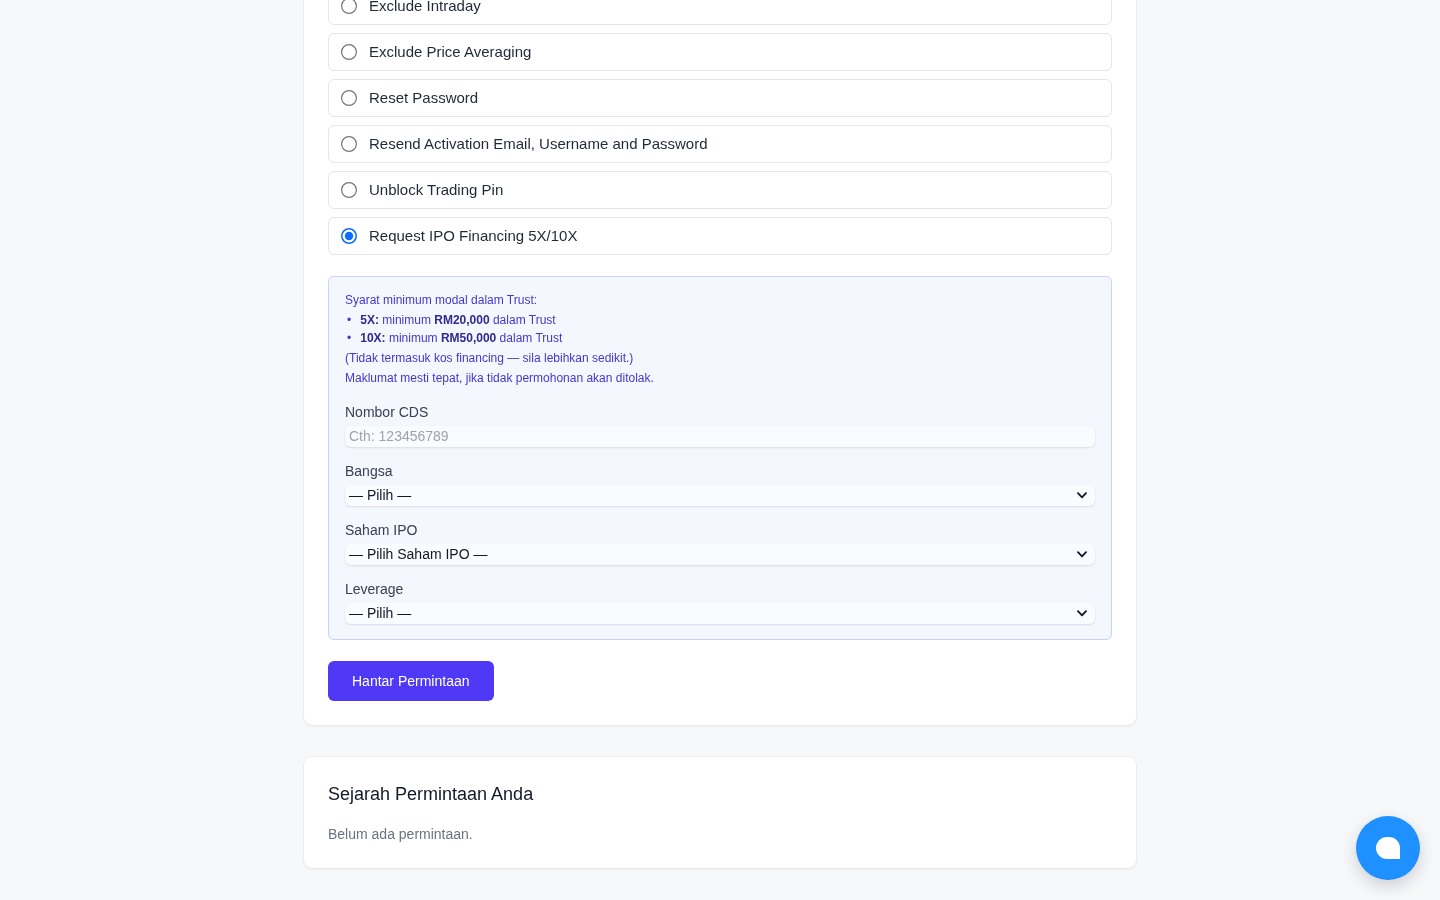 The width and height of the screenshot is (1440, 900). Describe the element at coordinates (411, 681) in the screenshot. I see `submit-button: Hantar Permintaan` at that location.